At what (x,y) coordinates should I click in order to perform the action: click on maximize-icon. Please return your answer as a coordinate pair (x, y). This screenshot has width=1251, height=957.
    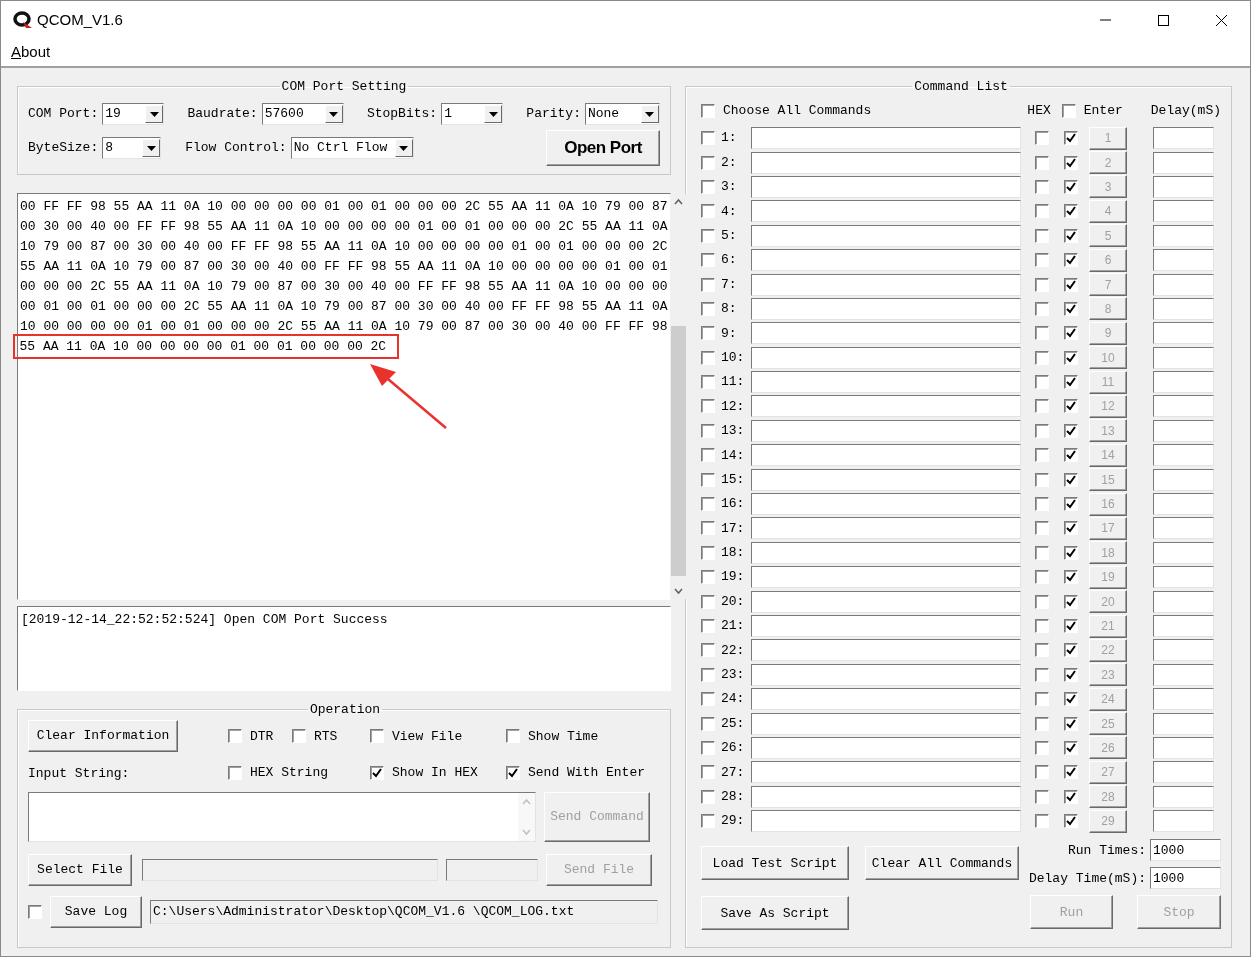
    Looking at the image, I should click on (1163, 20).